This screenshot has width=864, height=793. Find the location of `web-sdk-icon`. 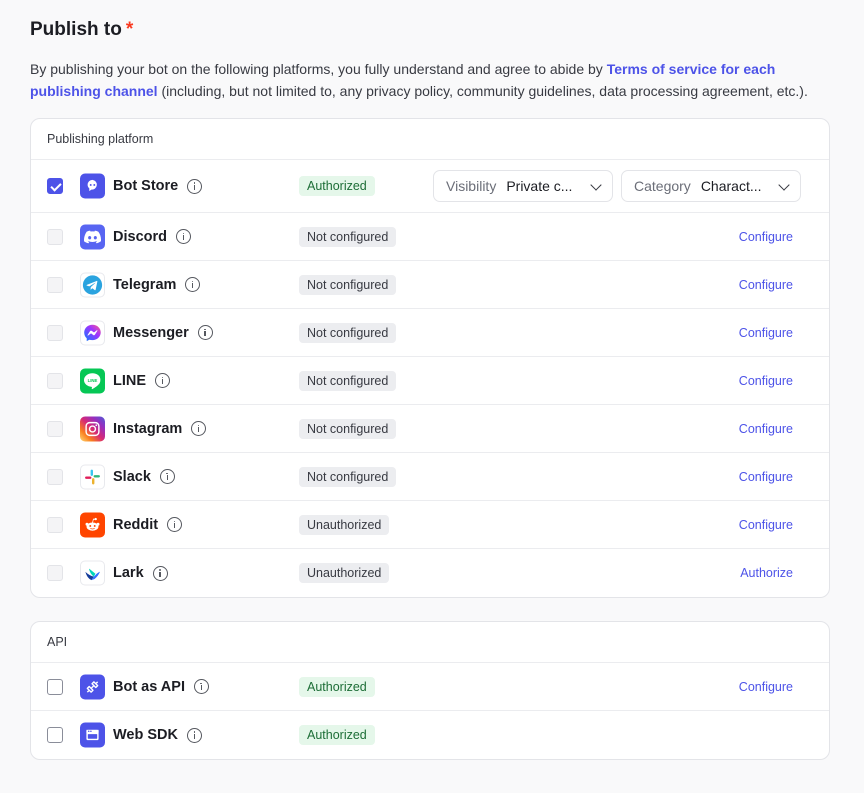

web-sdk-icon is located at coordinates (92, 735).